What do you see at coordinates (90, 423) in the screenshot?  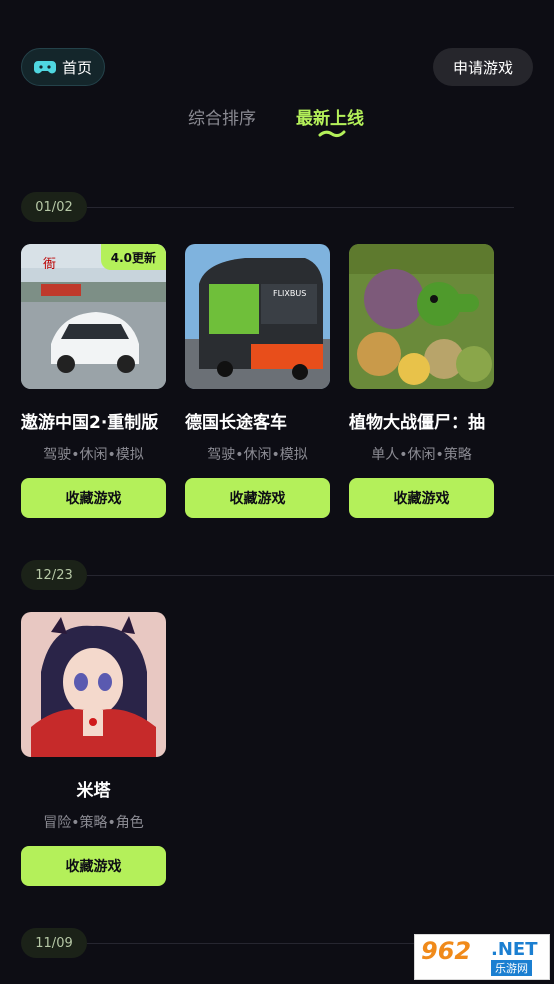 I see `game-title: 遨游中国2·重制版` at bounding box center [90, 423].